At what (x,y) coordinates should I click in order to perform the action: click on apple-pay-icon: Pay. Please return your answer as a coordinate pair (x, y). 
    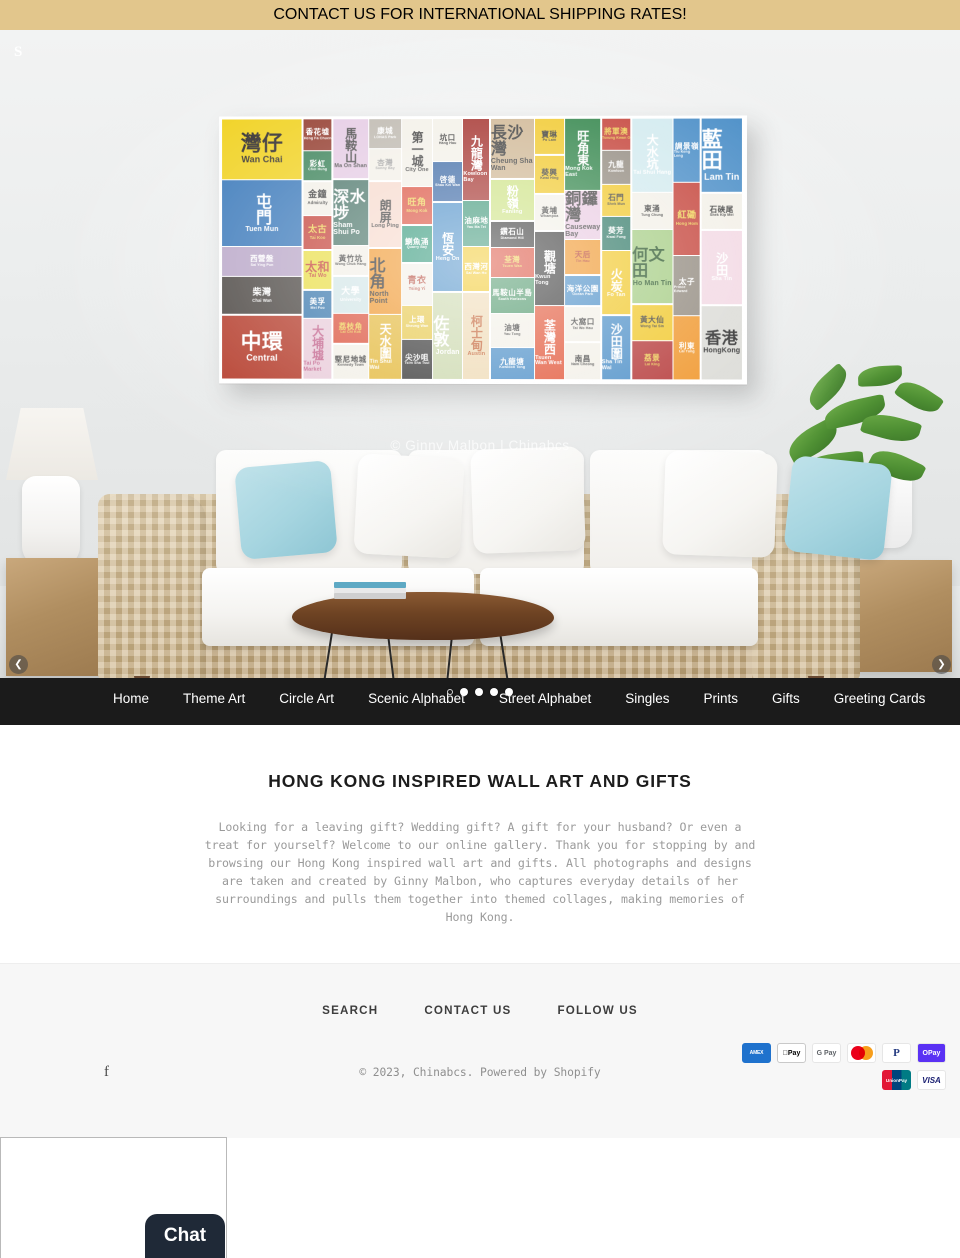
    Looking at the image, I should click on (791, 1053).